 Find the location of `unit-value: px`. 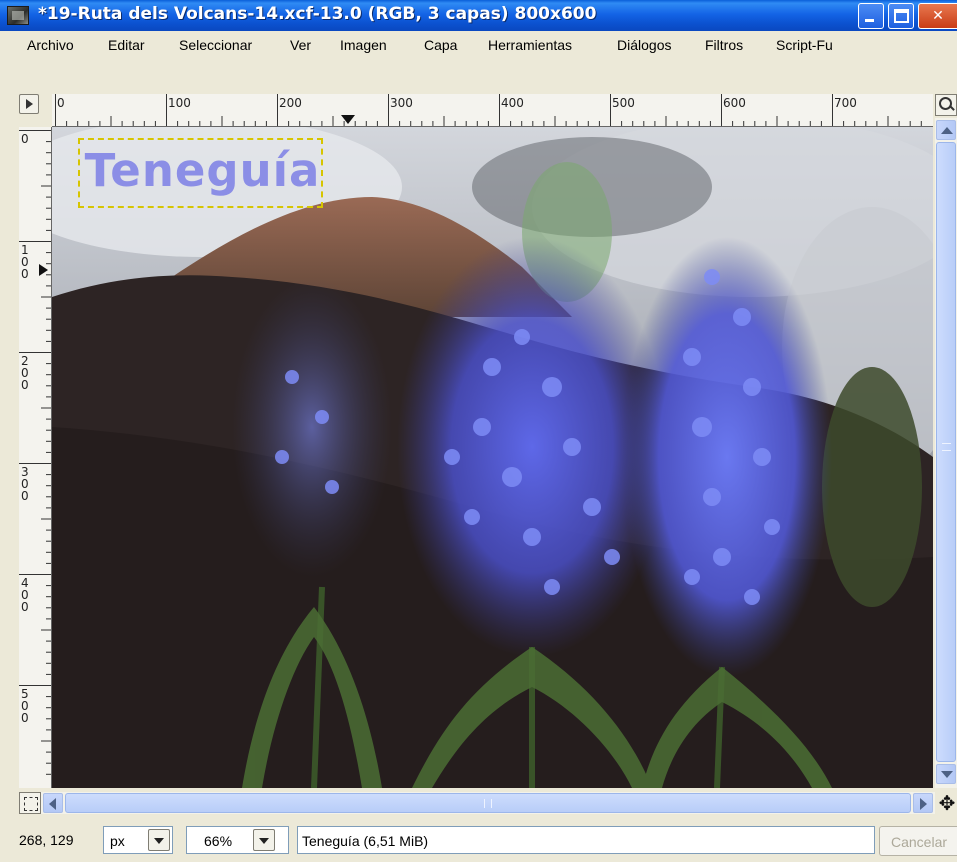

unit-value: px is located at coordinates (117, 841).